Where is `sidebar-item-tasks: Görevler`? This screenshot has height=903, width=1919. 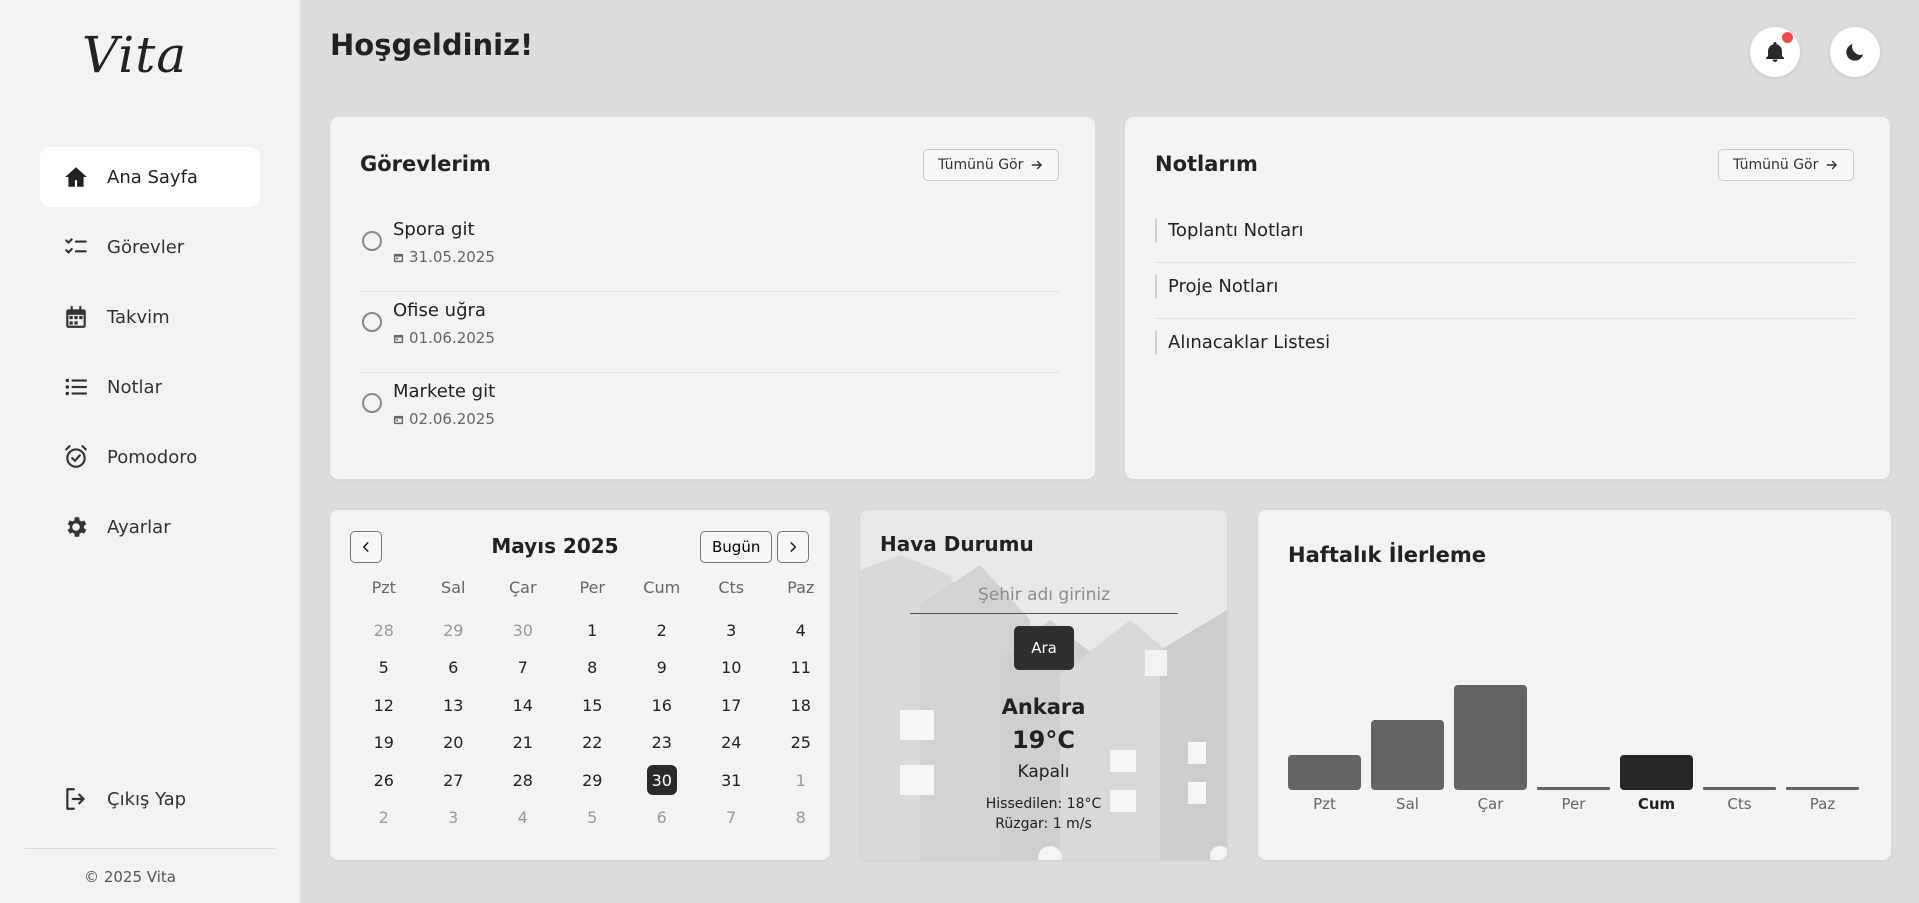
sidebar-item-tasks: Görevler is located at coordinates (150, 247).